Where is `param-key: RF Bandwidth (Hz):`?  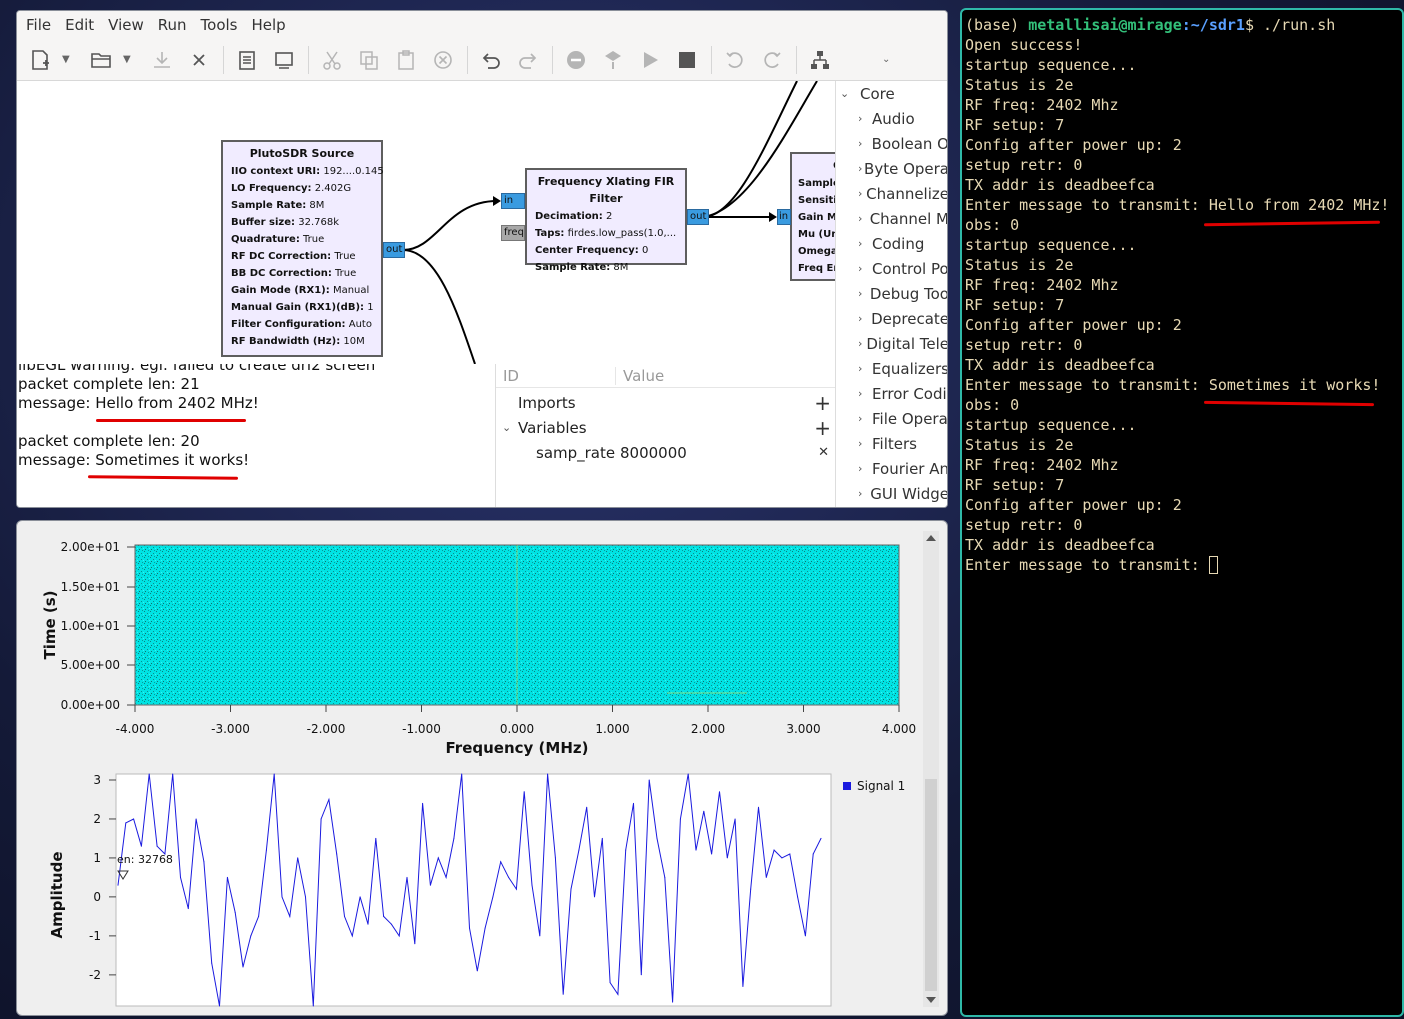
param-key: RF Bandwidth (Hz): is located at coordinates (286, 341).